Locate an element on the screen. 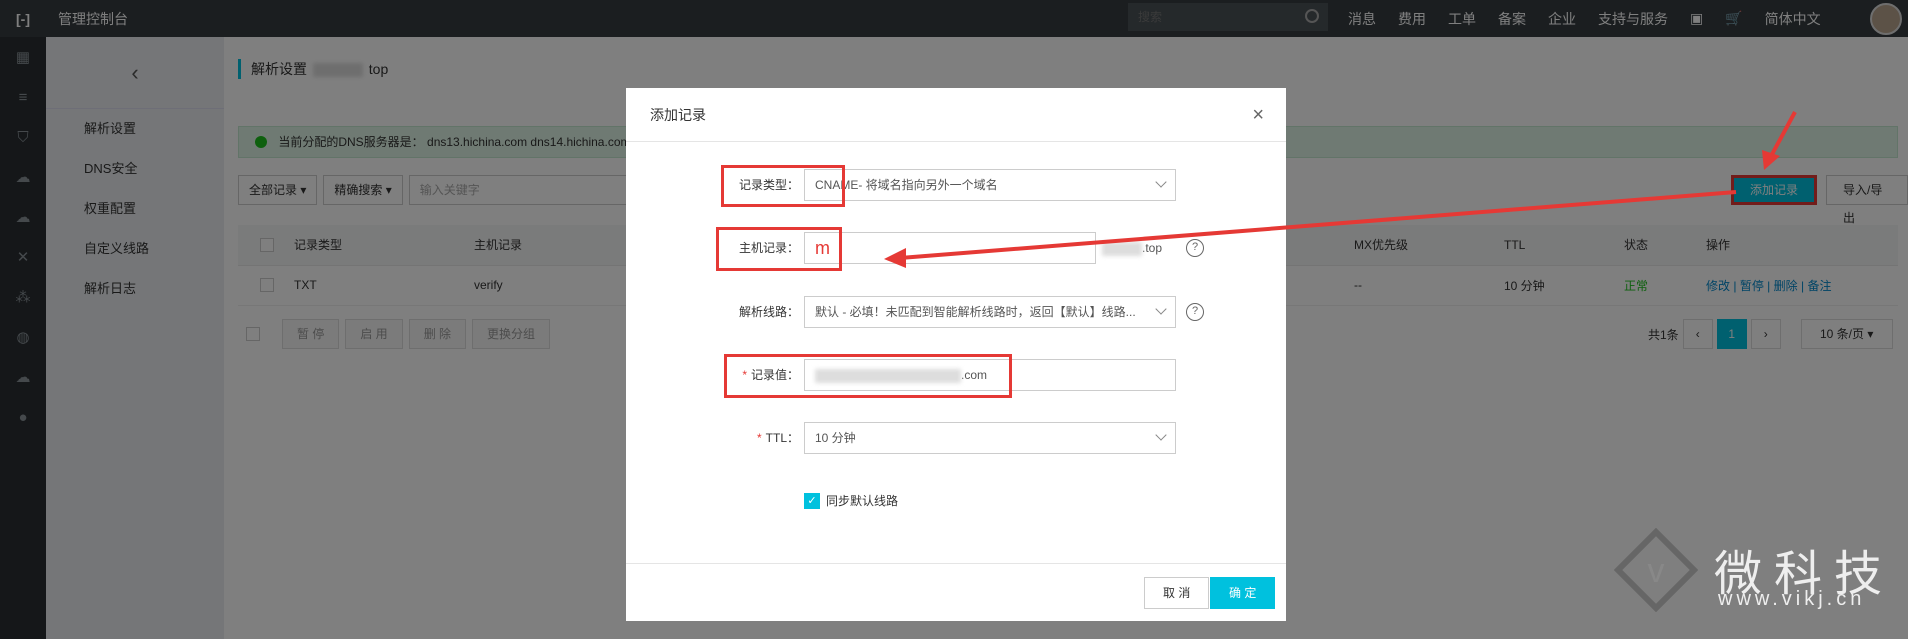 This screenshot has width=1908, height=639. svg-text: v is located at coordinates (1656, 571).